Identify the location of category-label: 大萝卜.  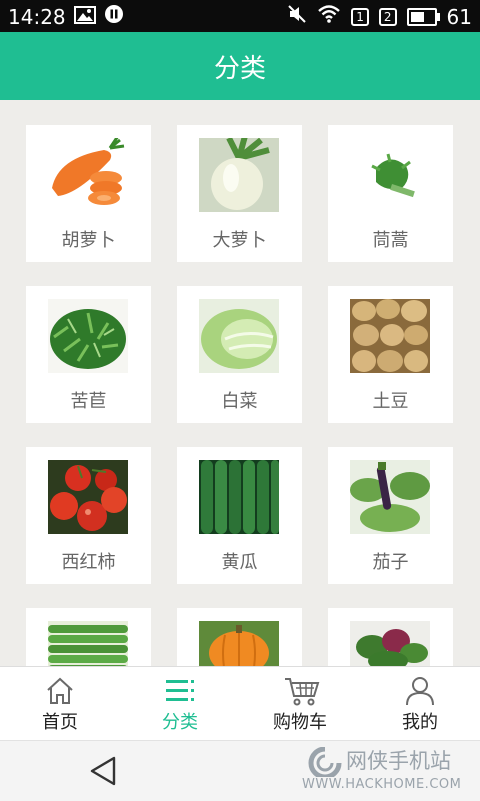
(239, 240).